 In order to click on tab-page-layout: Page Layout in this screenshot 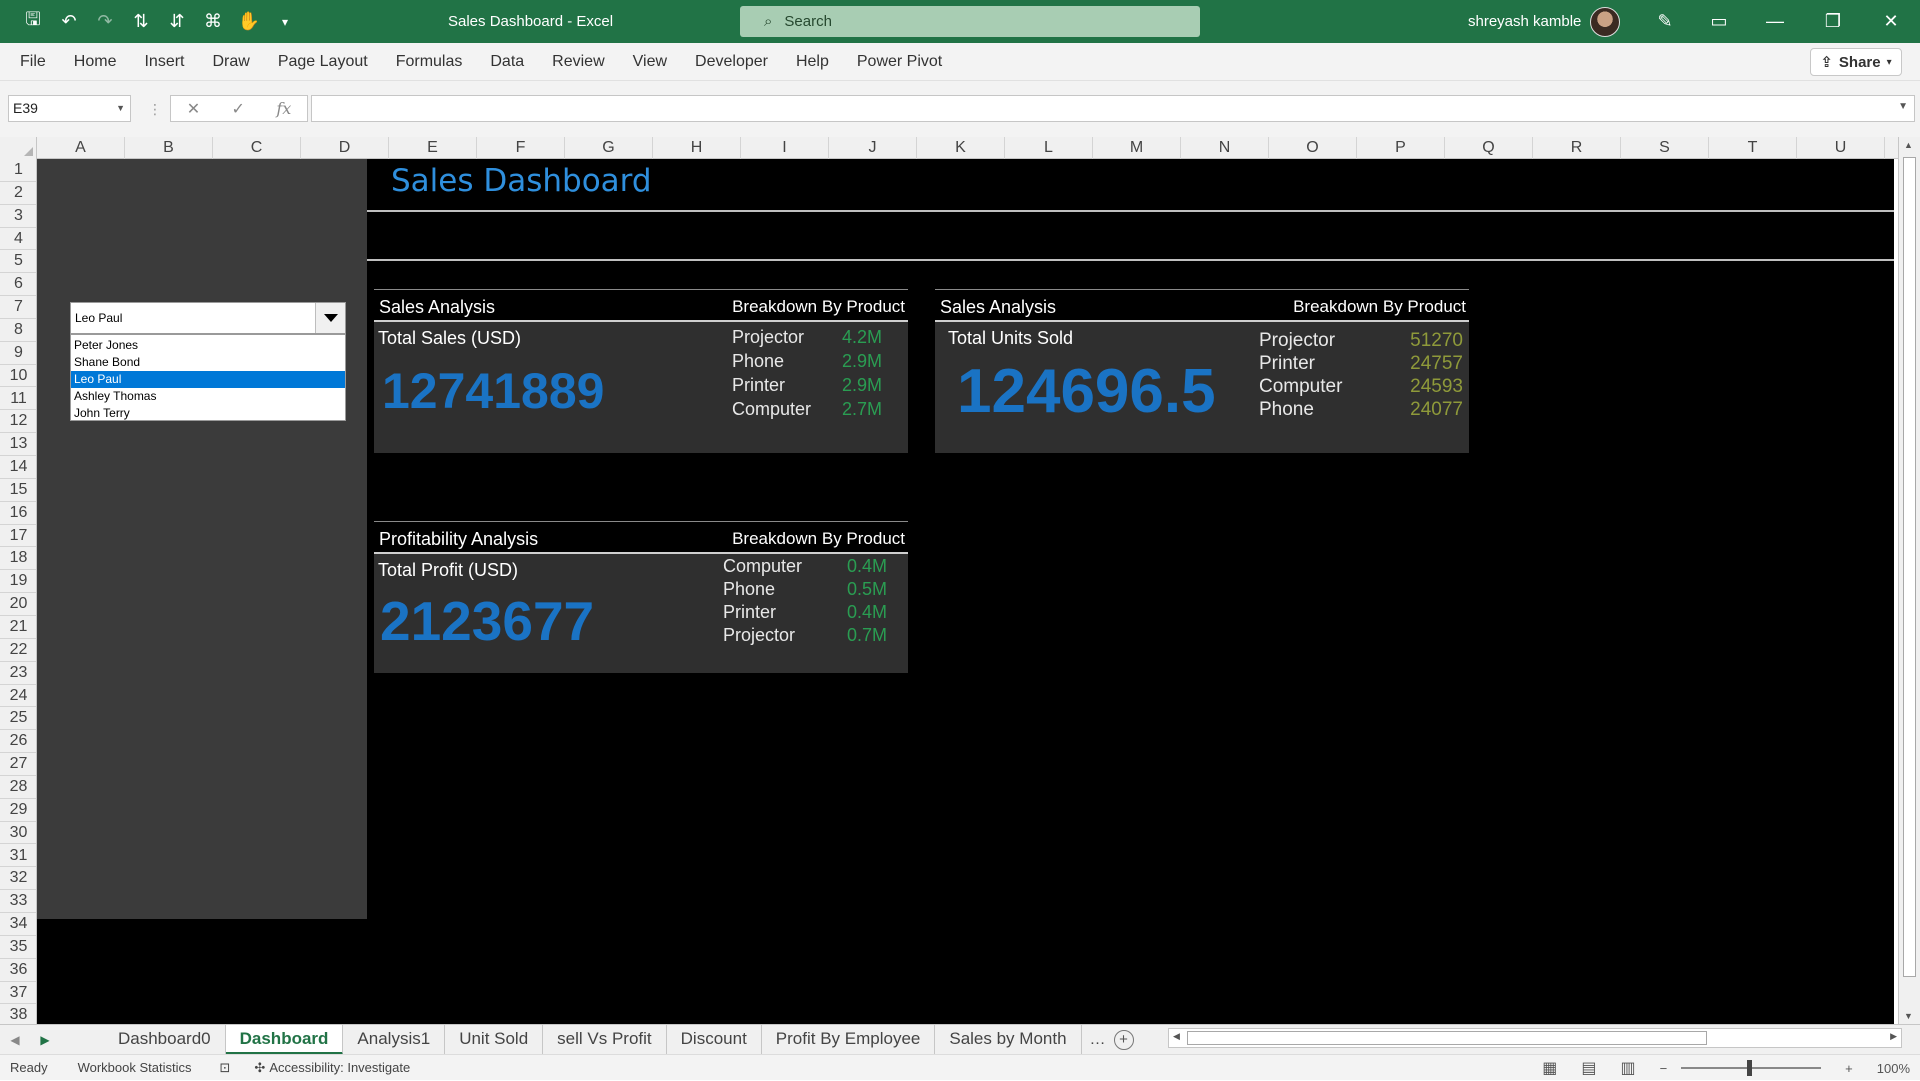, I will do `click(323, 62)`.